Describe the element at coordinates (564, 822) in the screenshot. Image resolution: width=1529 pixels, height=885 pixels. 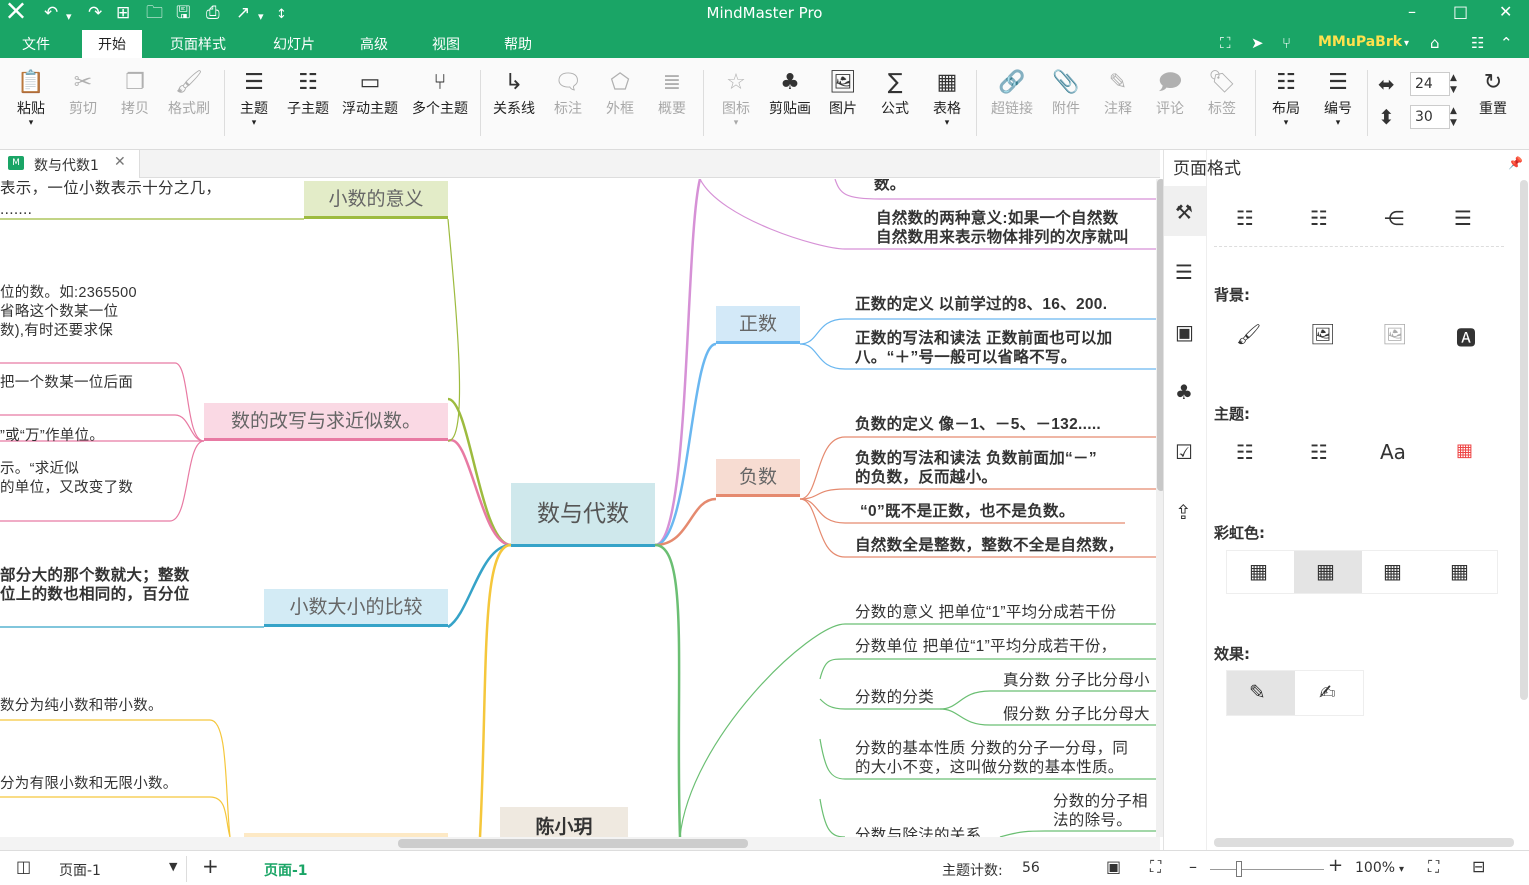
I see `floating-topic: 陈小玥` at that location.